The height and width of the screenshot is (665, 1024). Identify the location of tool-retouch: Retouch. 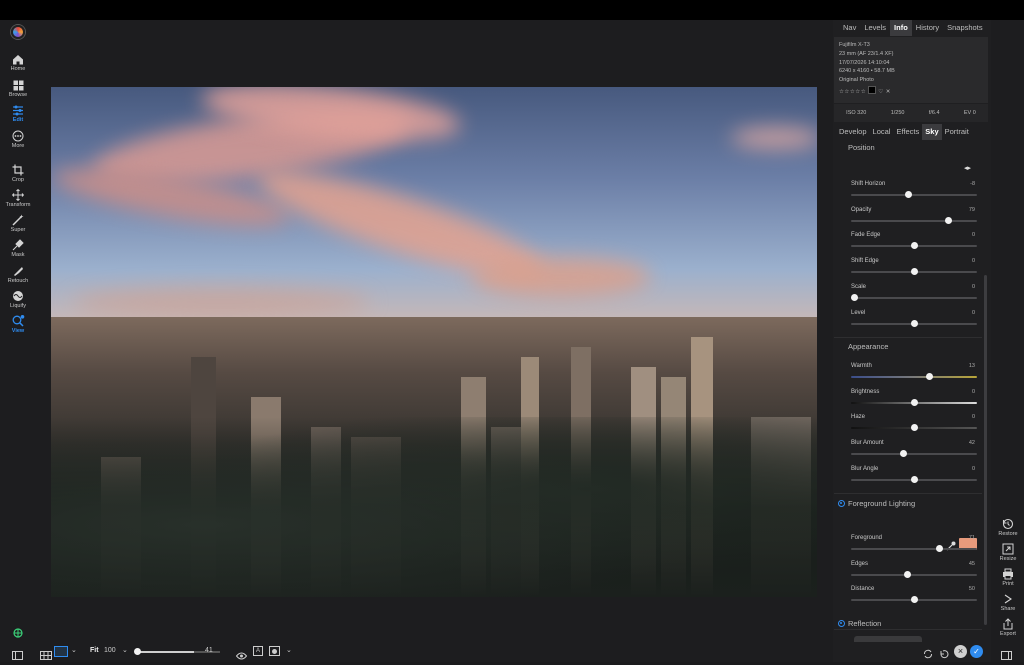
(18, 274).